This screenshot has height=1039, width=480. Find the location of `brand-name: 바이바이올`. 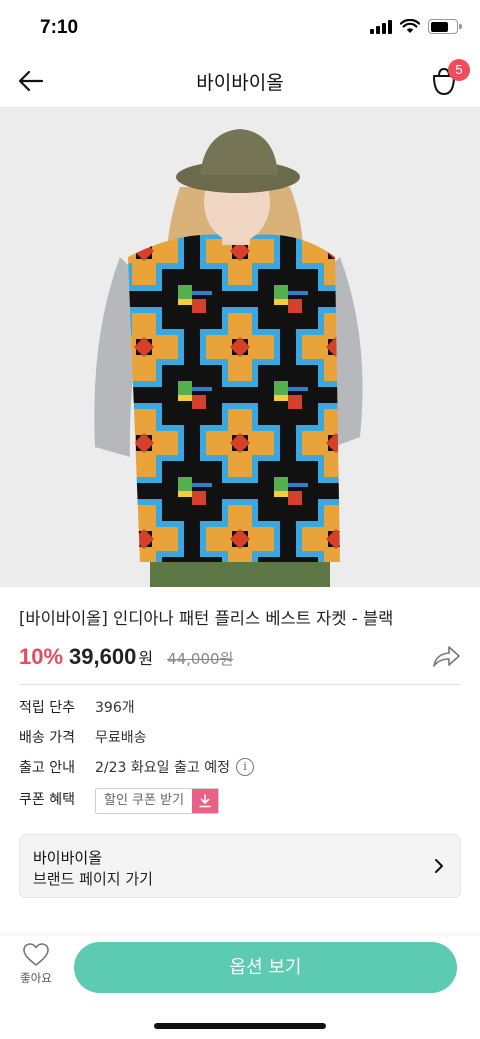

brand-name: 바이바이올 is located at coordinates (68, 858).